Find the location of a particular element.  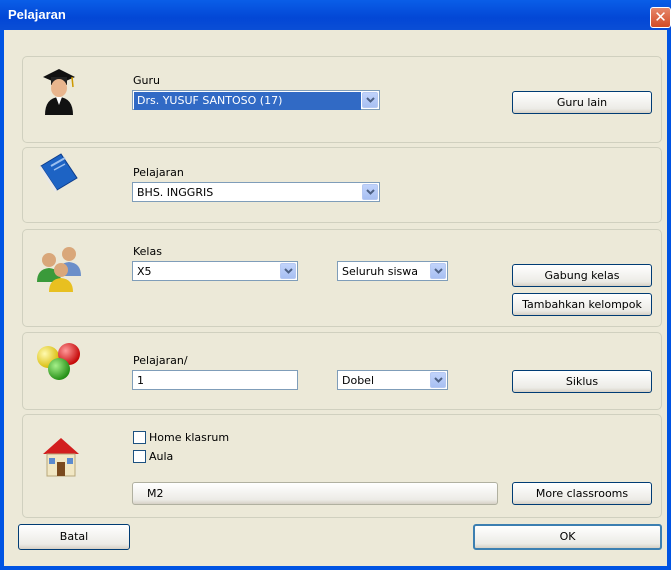

more-classrooms-button: More classrooms is located at coordinates (582, 493).